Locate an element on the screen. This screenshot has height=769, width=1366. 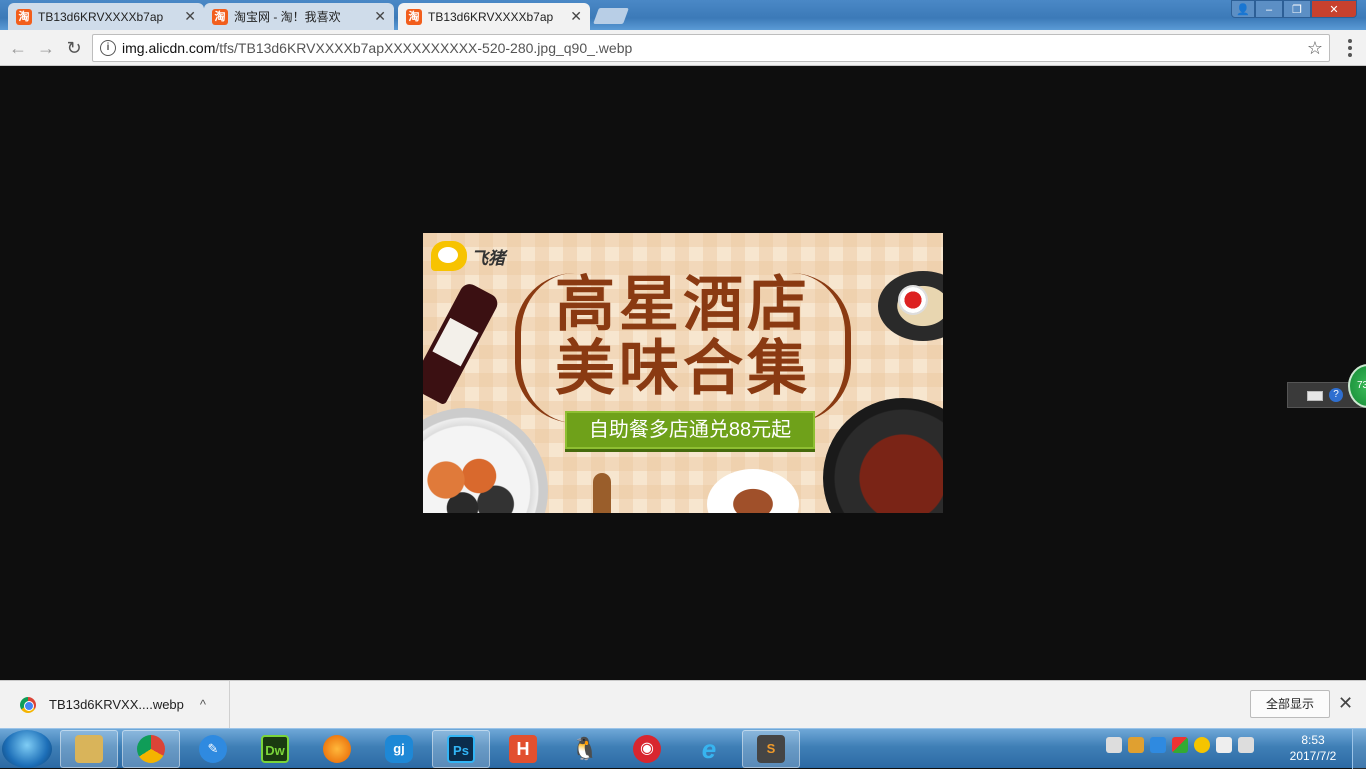
user-icon: 👤 is located at coordinates (1243, 9).